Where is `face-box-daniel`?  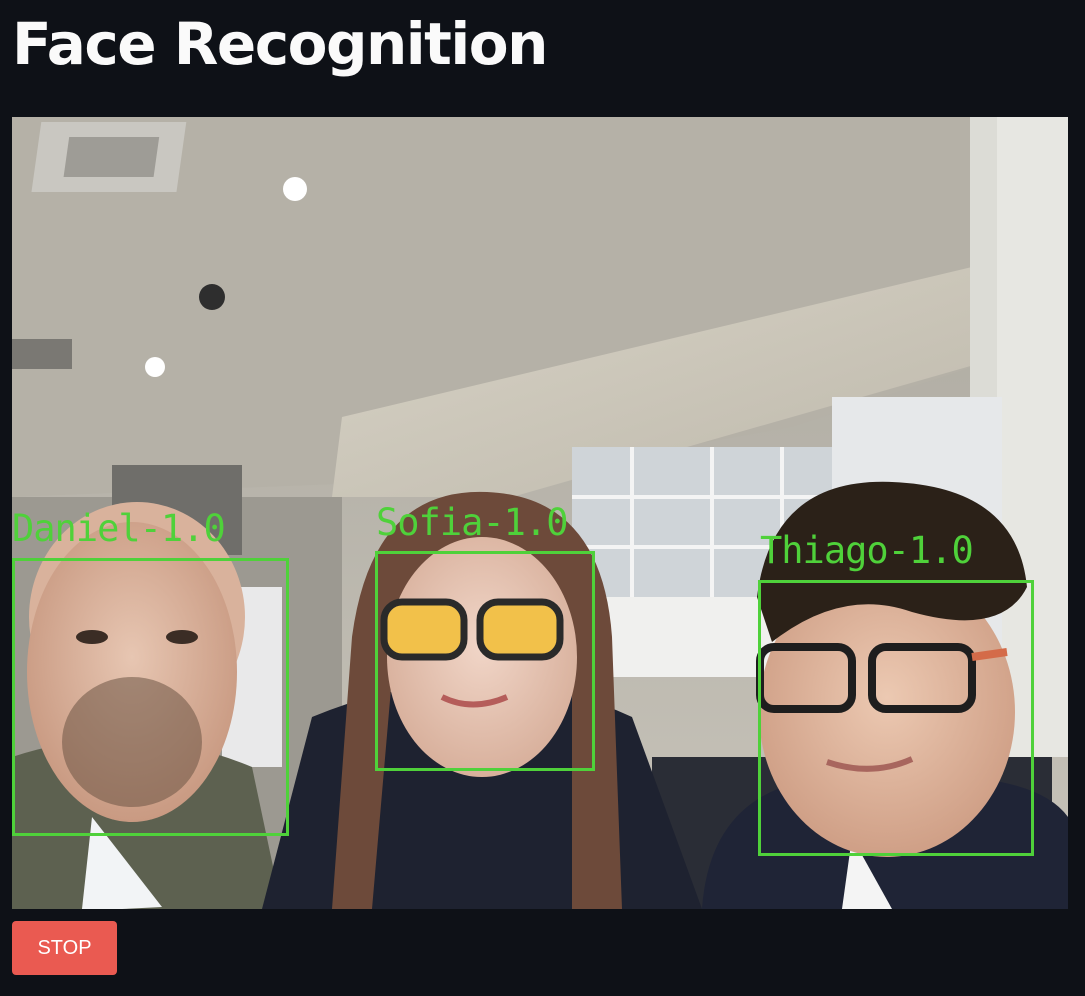 face-box-daniel is located at coordinates (150, 697).